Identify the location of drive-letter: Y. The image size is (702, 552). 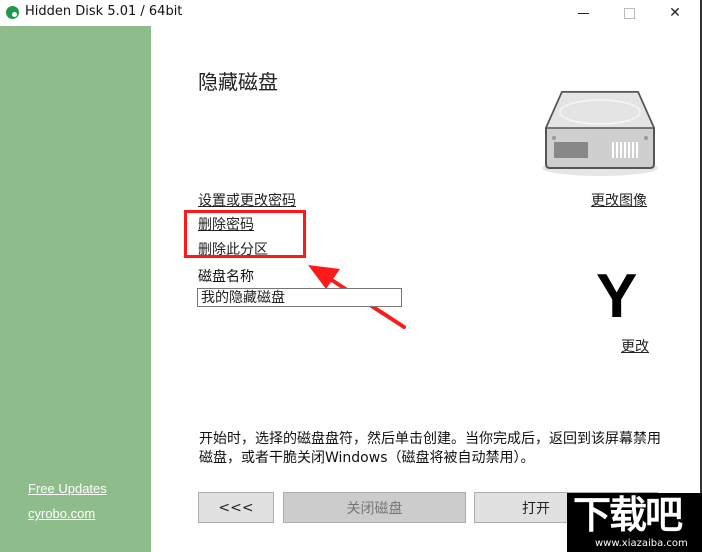
(617, 296).